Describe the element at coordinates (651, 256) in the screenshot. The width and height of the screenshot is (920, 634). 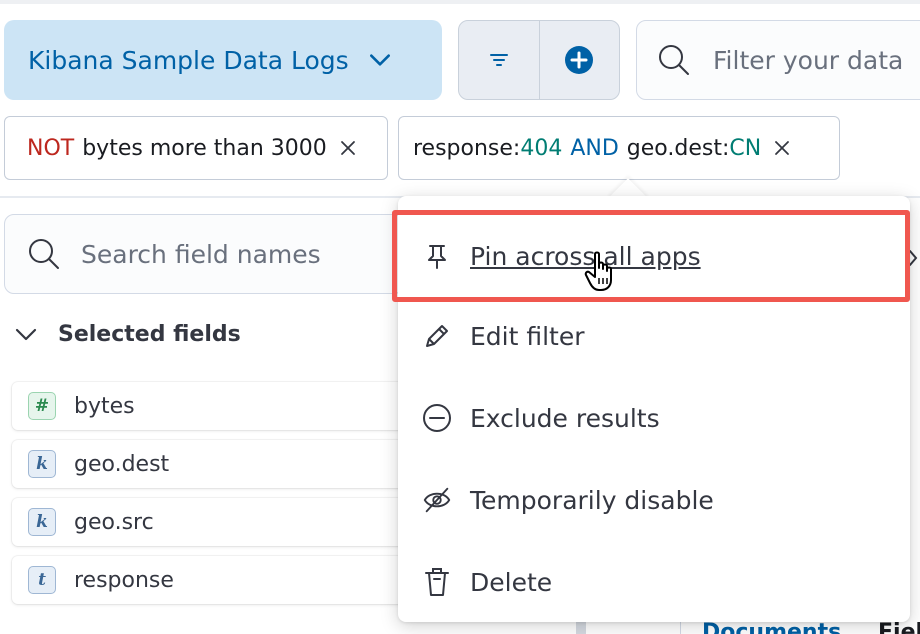
I see `highlight-annotation` at that location.